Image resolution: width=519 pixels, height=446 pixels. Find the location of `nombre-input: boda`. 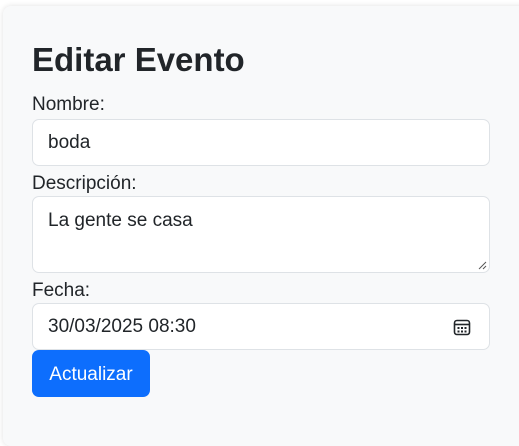

nombre-input: boda is located at coordinates (261, 142).